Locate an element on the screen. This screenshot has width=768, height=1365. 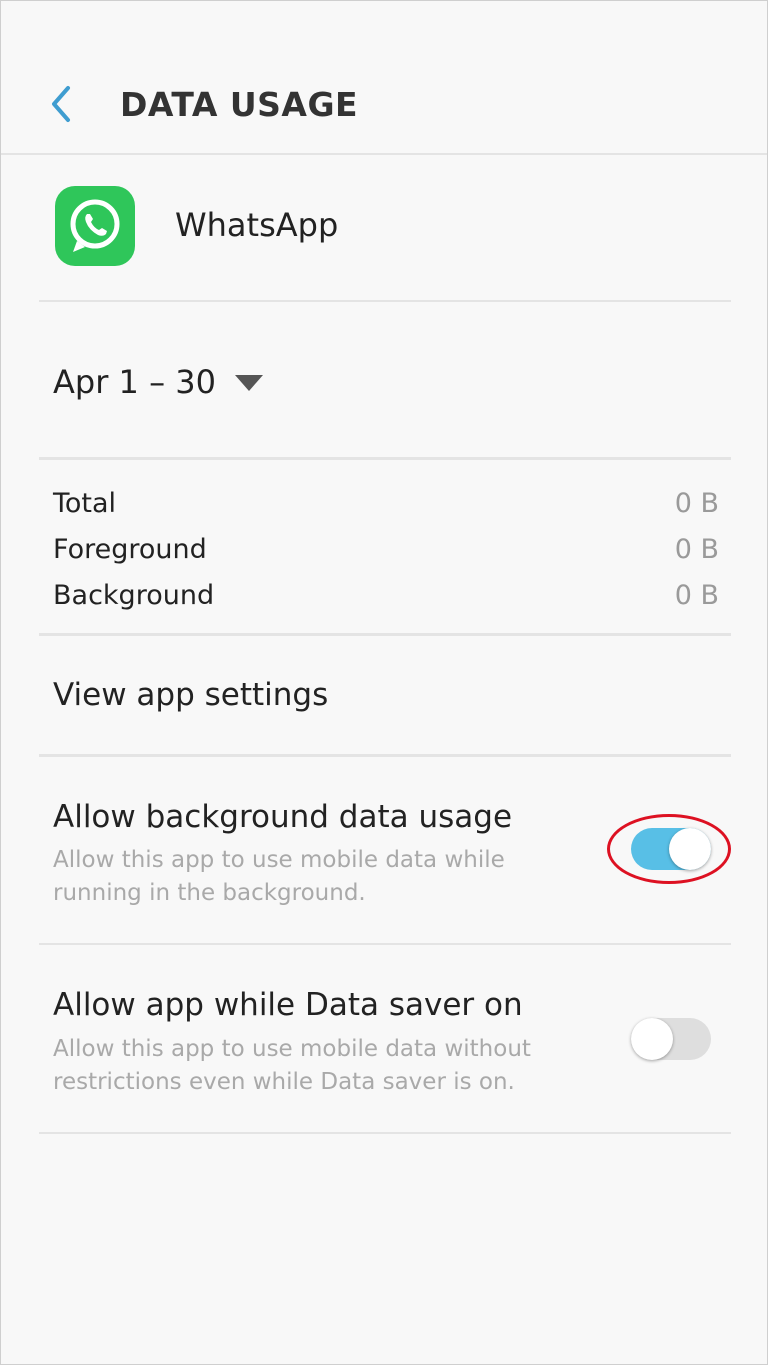
date-range-dropdown: Apr 1 – 30 is located at coordinates (158, 382).